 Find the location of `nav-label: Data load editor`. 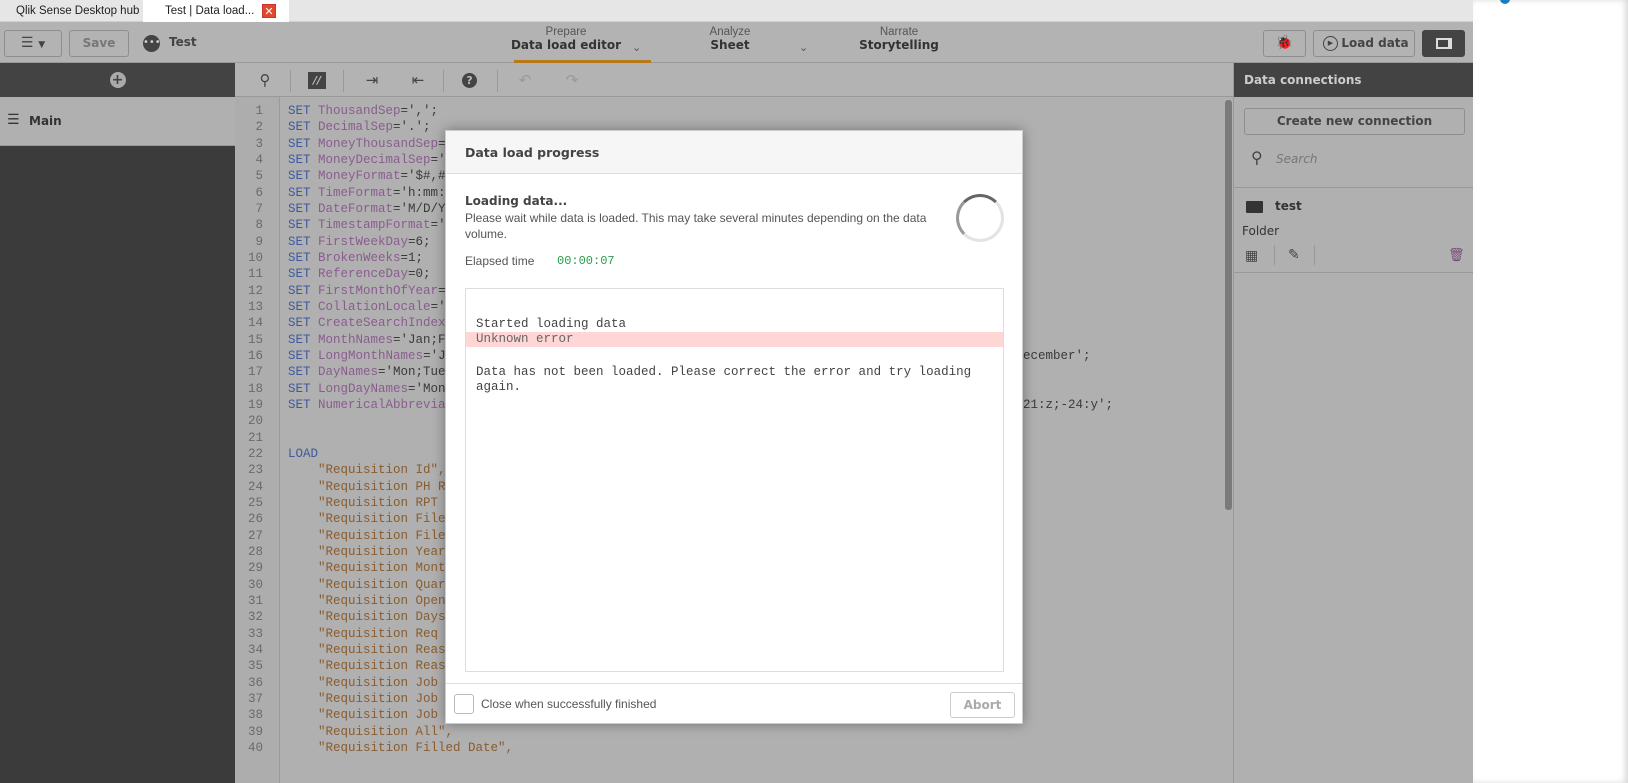

nav-label: Data load editor is located at coordinates (566, 45).